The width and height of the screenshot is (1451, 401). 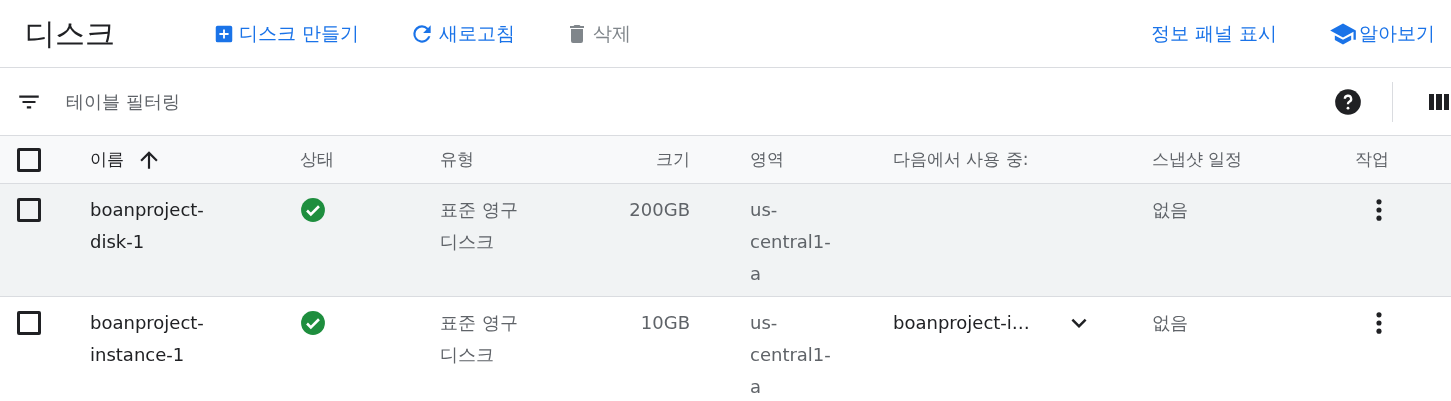 What do you see at coordinates (1348, 101) in the screenshot?
I see `help-icon` at bounding box center [1348, 101].